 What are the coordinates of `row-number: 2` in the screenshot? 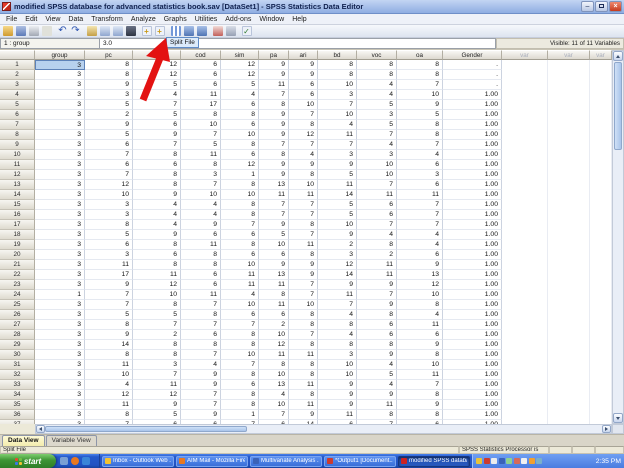 It's located at (17, 75).